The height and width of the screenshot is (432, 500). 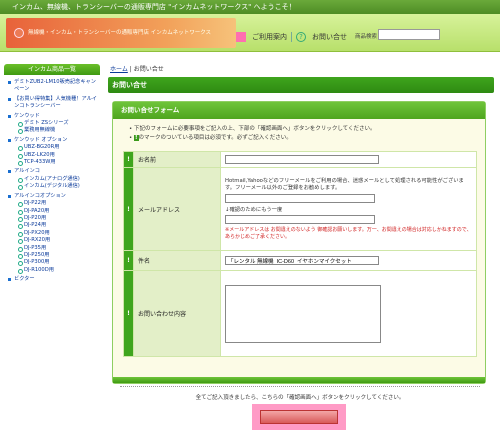 I want to click on sidebar-category: アルインコオプション, so click(x=54, y=196).